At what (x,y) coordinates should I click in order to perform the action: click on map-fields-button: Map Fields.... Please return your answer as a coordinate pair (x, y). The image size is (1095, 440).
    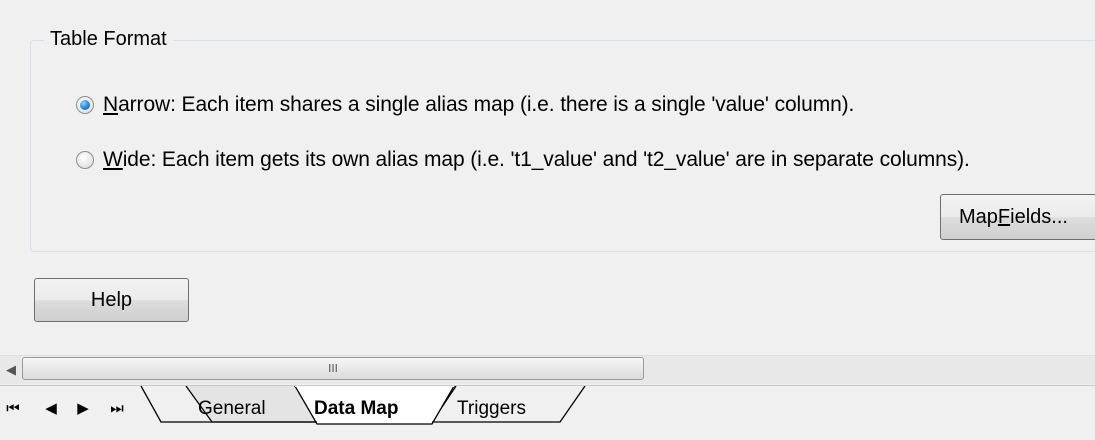
    Looking at the image, I should click on (1017, 217).